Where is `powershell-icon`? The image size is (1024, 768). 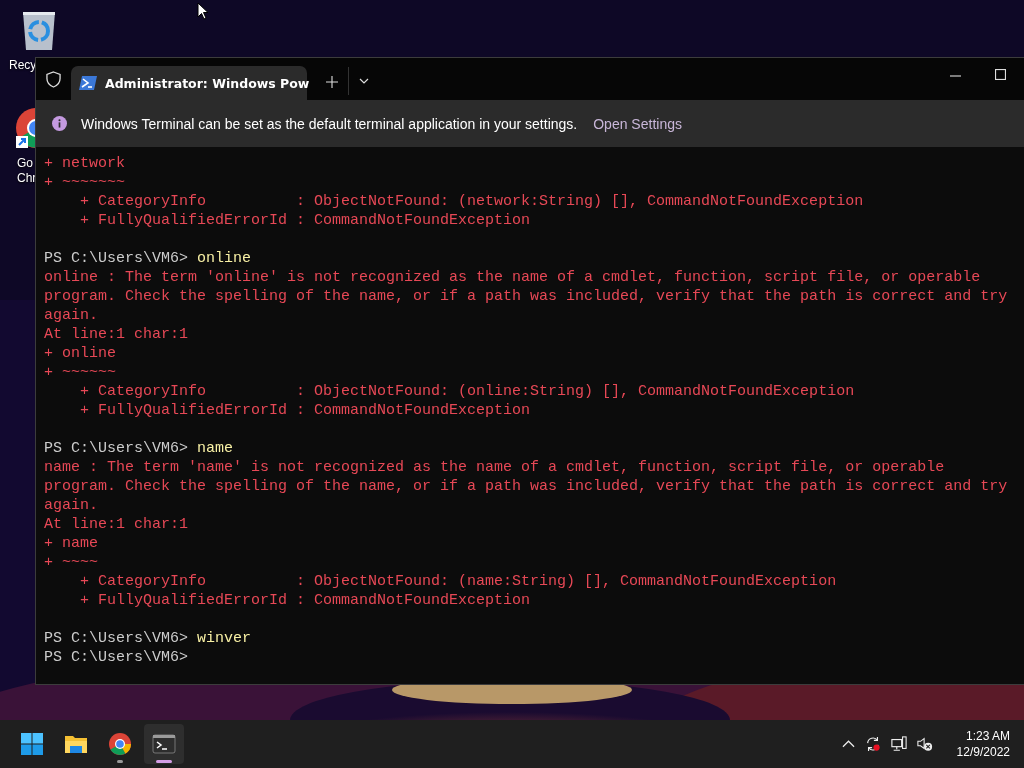
powershell-icon is located at coordinates (88, 83).